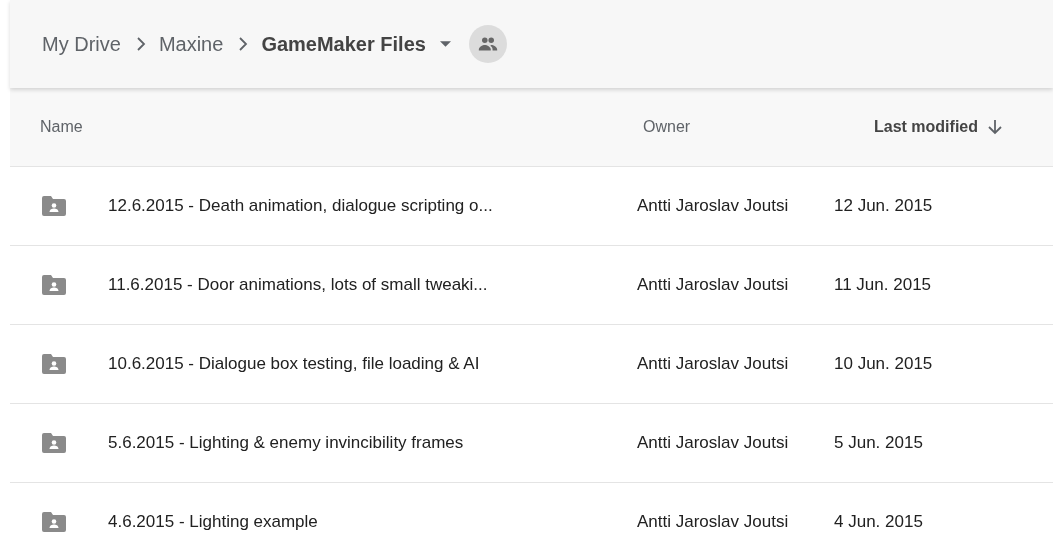 Image resolution: width=1053 pixels, height=543 pixels. What do you see at coordinates (286, 443) in the screenshot?
I see `file-name: 5.6.2015 - Lighting & enemy invincibility frames` at bounding box center [286, 443].